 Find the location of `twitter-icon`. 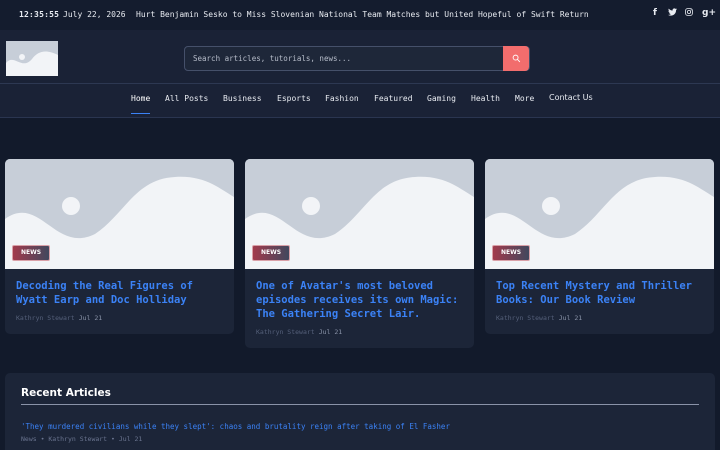

twitter-icon is located at coordinates (672, 13).